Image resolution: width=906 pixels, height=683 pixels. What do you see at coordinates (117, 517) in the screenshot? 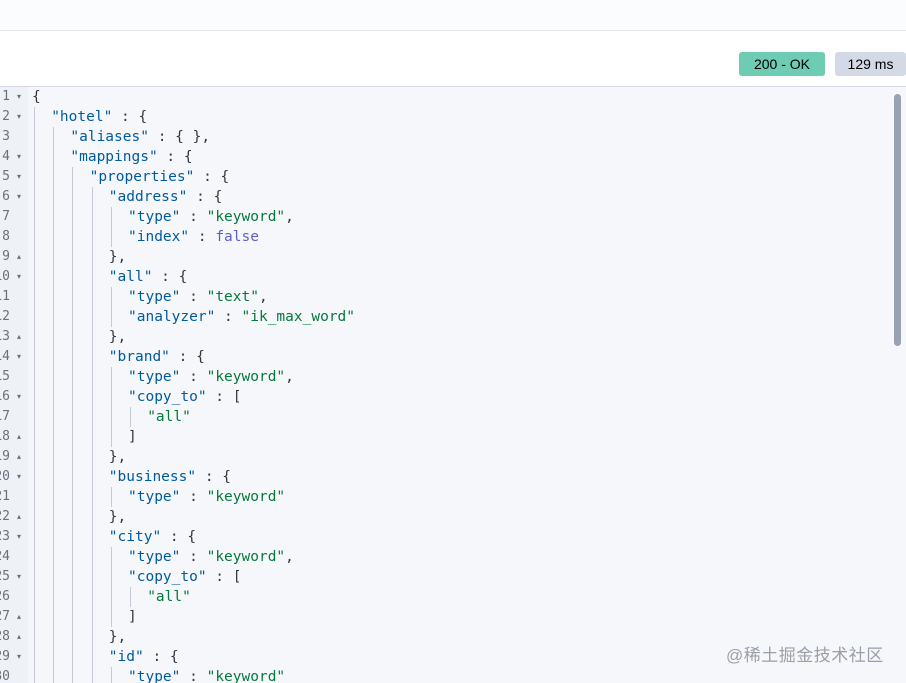
I see `code-text: },` at bounding box center [117, 517].